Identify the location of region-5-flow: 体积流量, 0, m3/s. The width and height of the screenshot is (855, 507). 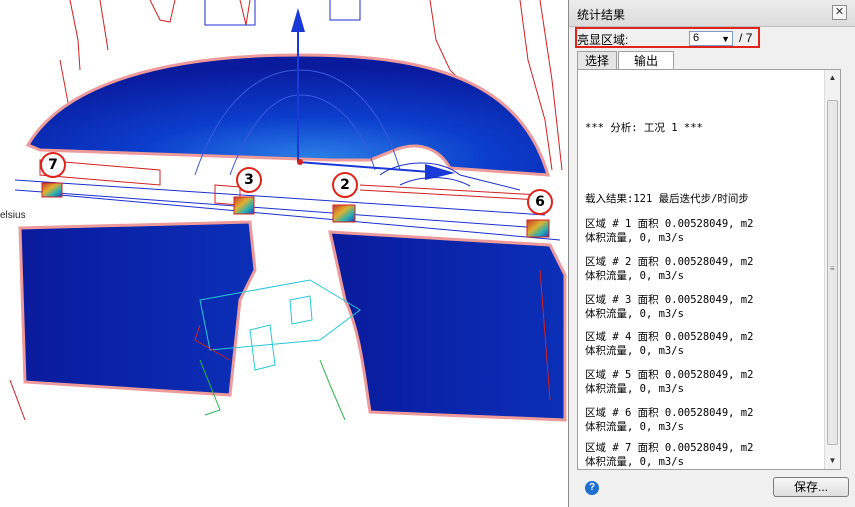
(634, 389).